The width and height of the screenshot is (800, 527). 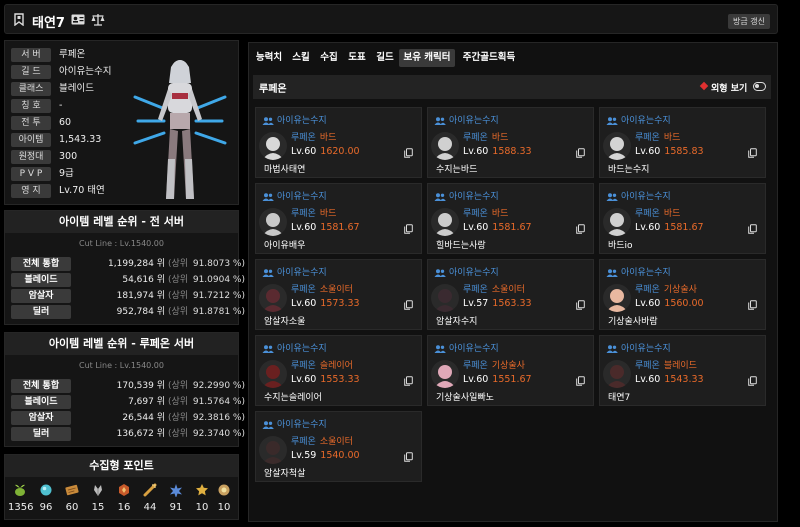 What do you see at coordinates (301, 58) in the screenshot?
I see `tab-skills: 스킬` at bounding box center [301, 58].